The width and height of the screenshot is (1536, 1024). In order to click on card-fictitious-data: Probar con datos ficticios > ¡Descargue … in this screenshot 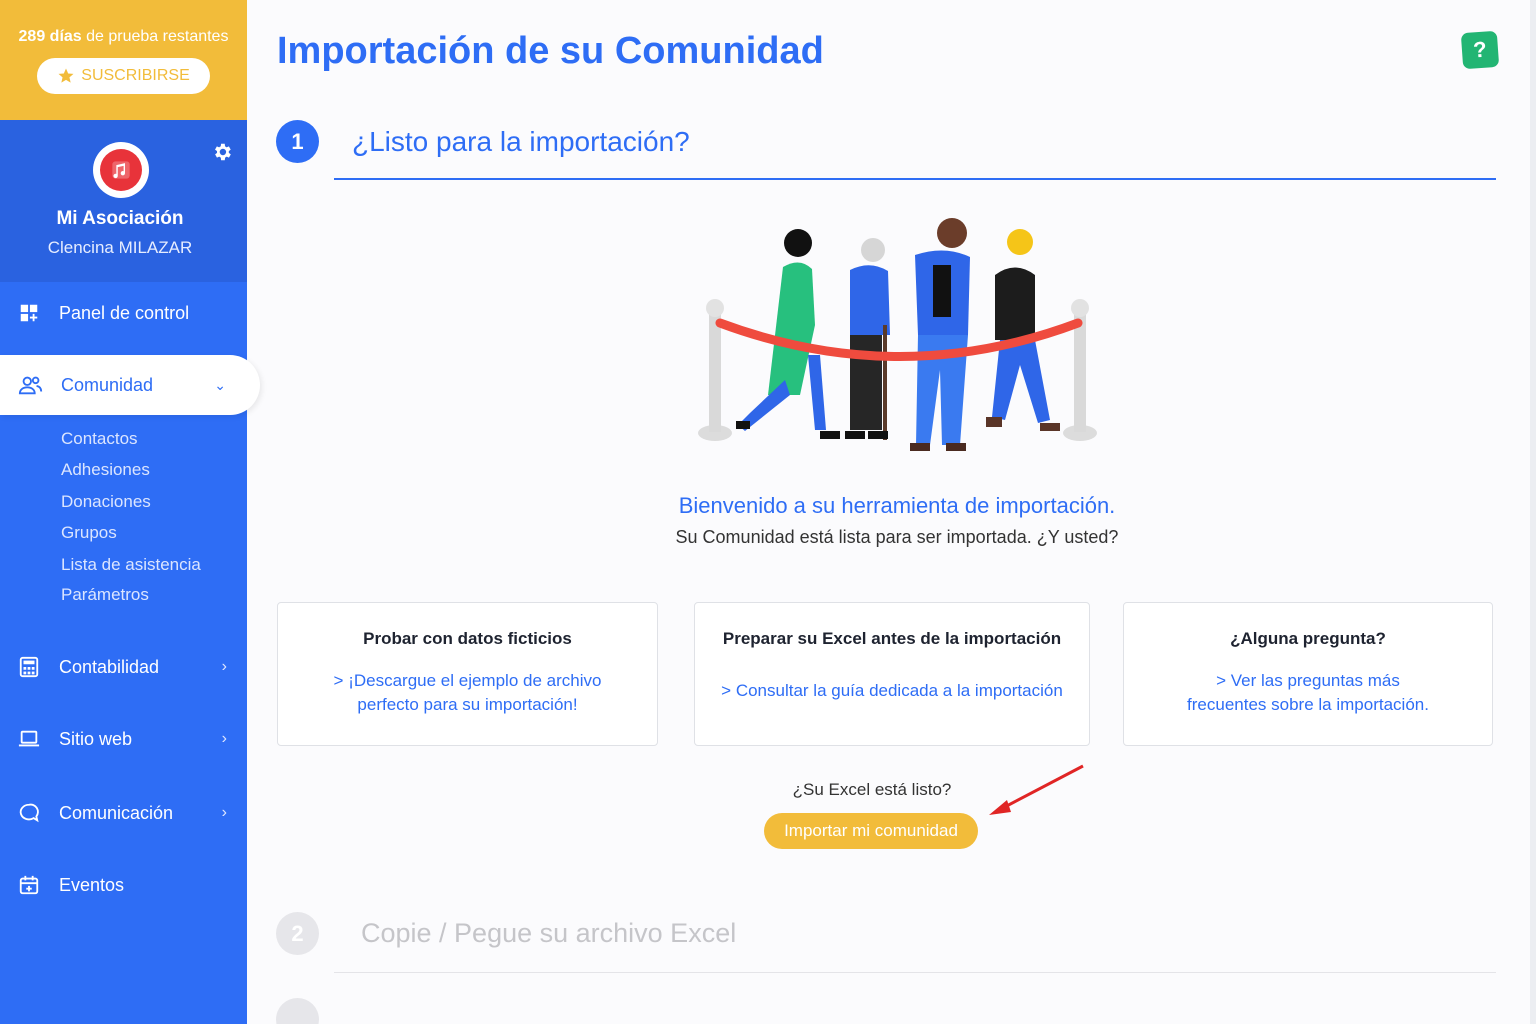, I will do `click(467, 674)`.